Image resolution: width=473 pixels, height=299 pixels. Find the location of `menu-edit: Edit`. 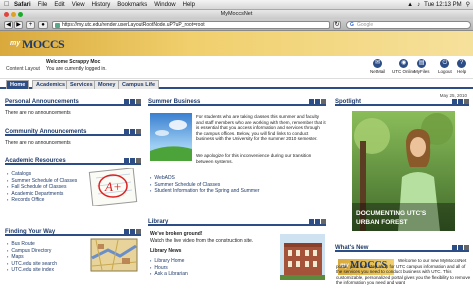

menu-edit: Edit is located at coordinates (59, 5).